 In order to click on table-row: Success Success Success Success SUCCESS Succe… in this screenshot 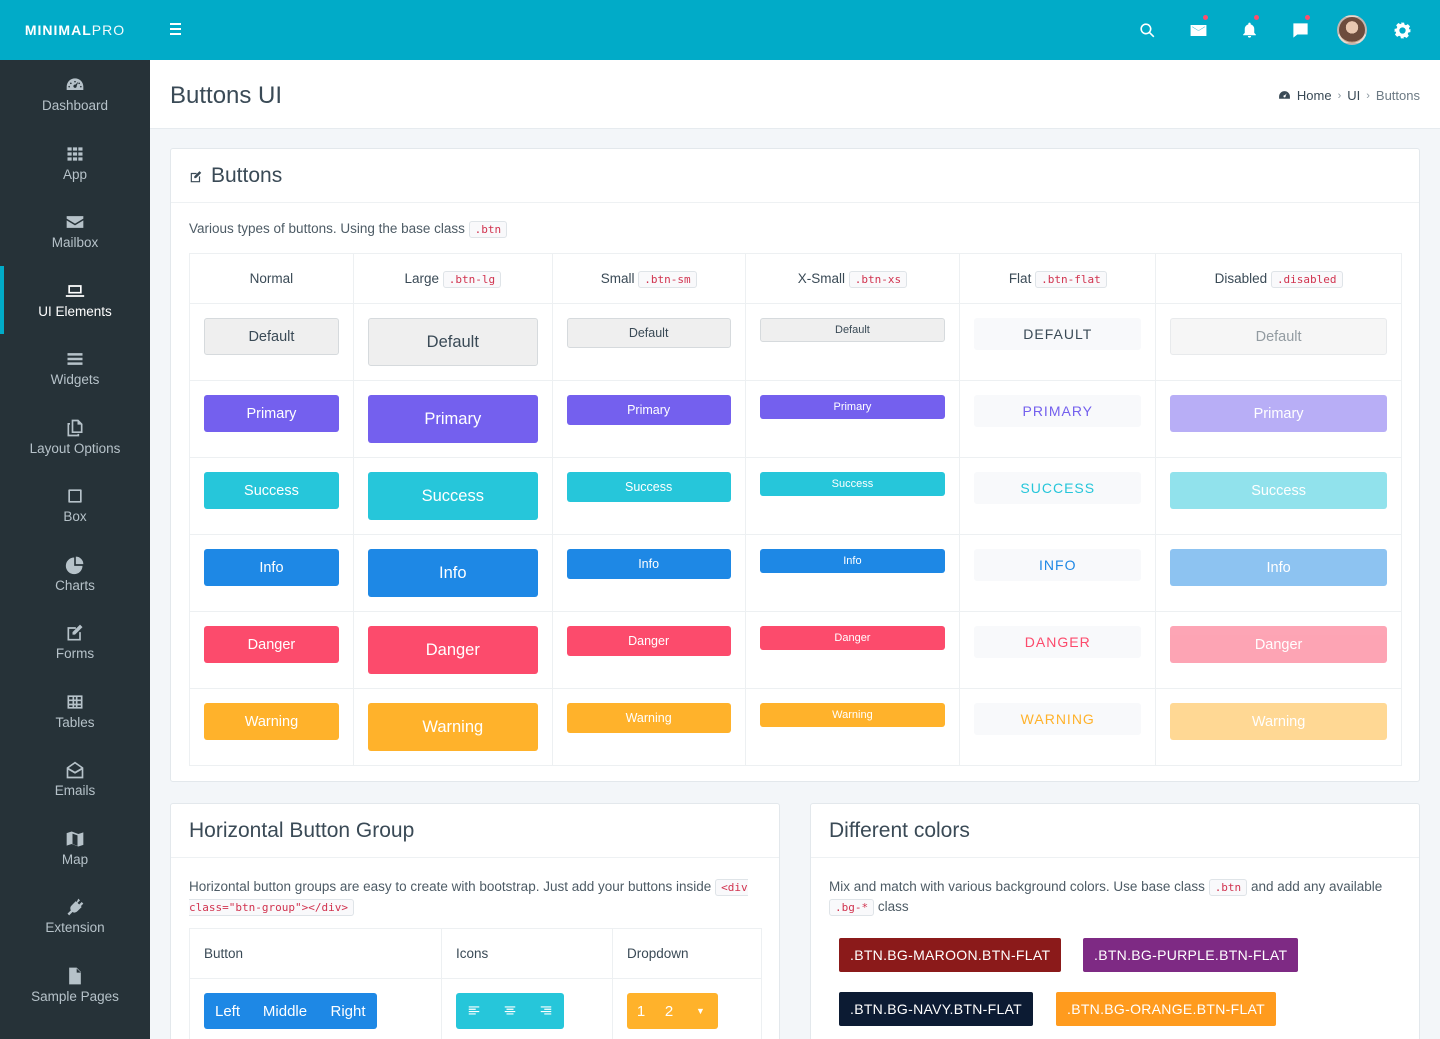, I will do `click(795, 496)`.